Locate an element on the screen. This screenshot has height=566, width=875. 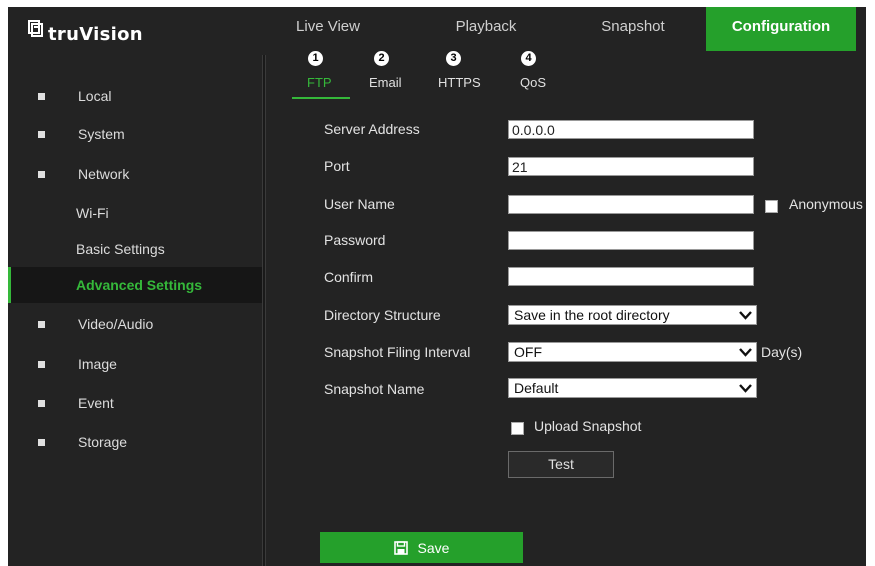
sidebar-item-local: Local is located at coordinates (135, 96).